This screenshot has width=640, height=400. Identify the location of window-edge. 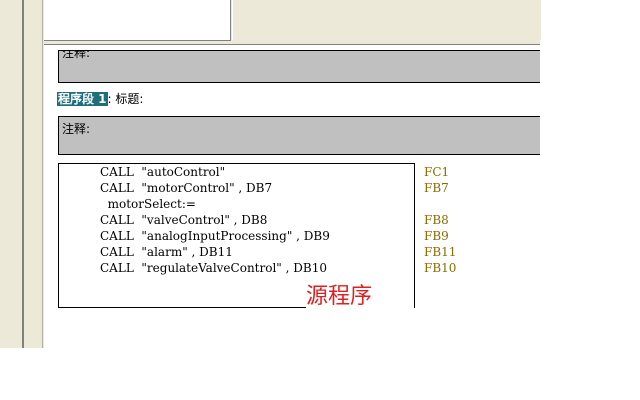
(23, 174).